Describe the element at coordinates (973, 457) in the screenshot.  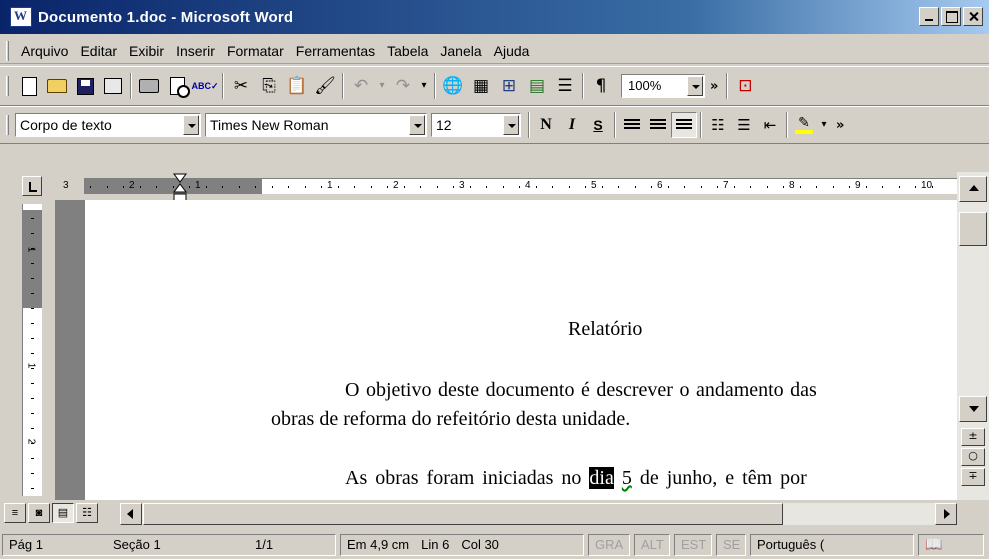
I see `select-browse-object-button: ○` at that location.